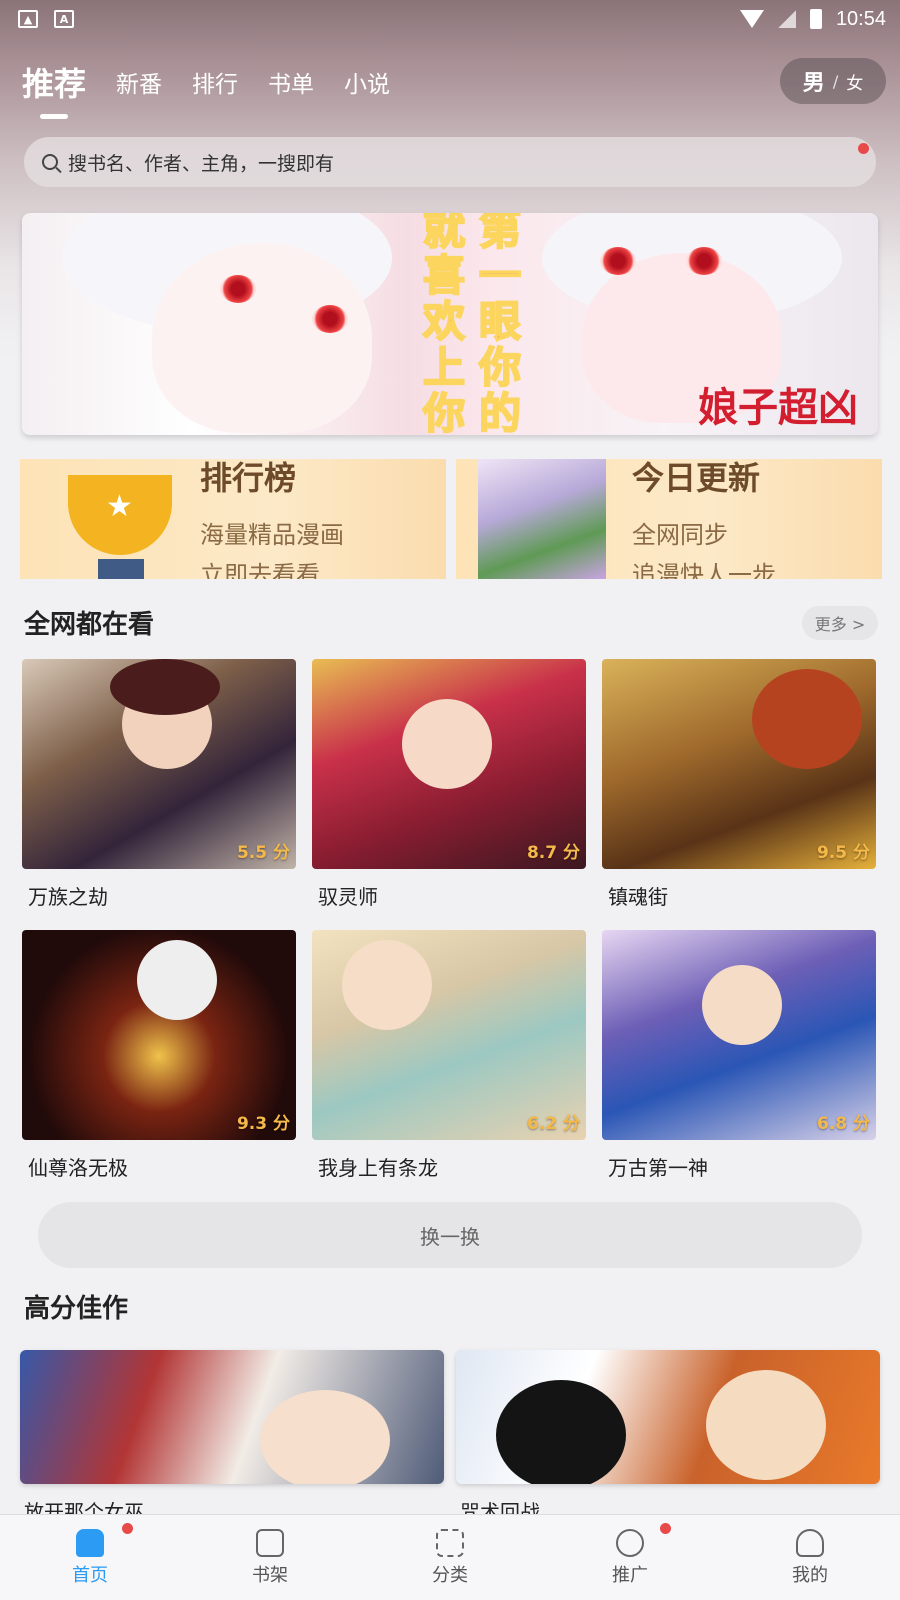 The height and width of the screenshot is (1600, 900). Describe the element at coordinates (814, 81) in the screenshot. I see `gender-male: 男` at that location.